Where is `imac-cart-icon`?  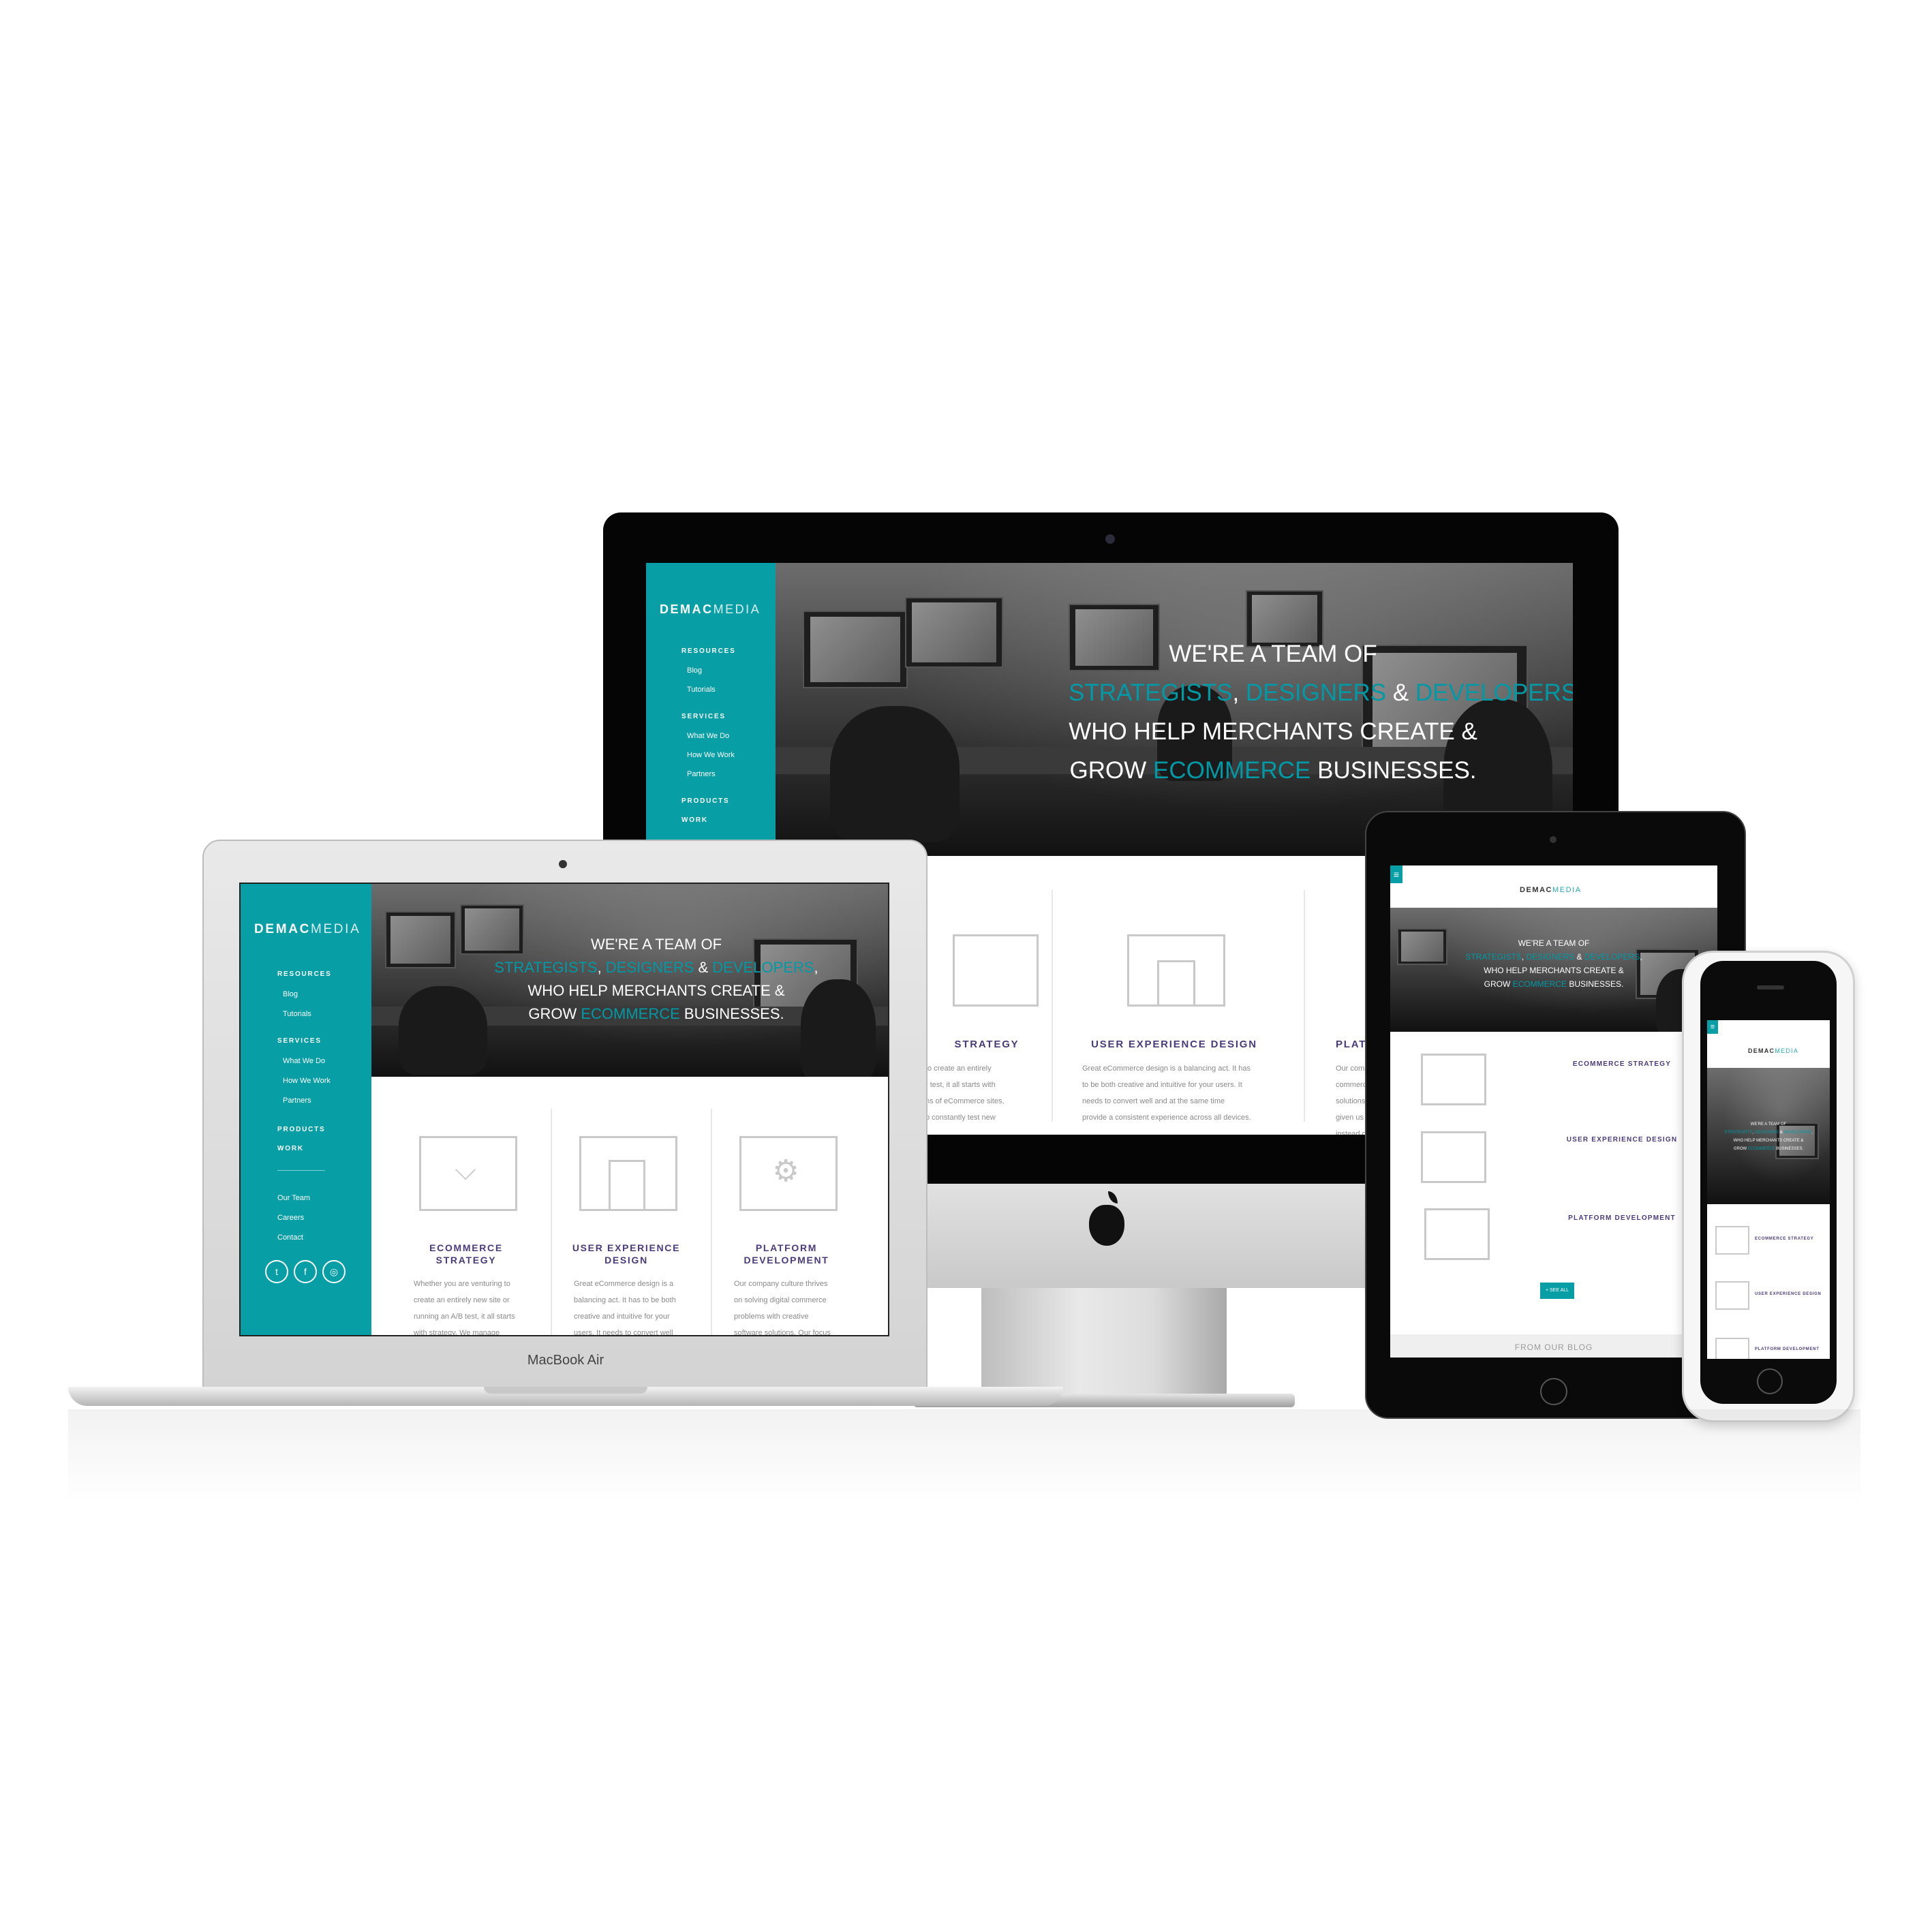 imac-cart-icon is located at coordinates (996, 970).